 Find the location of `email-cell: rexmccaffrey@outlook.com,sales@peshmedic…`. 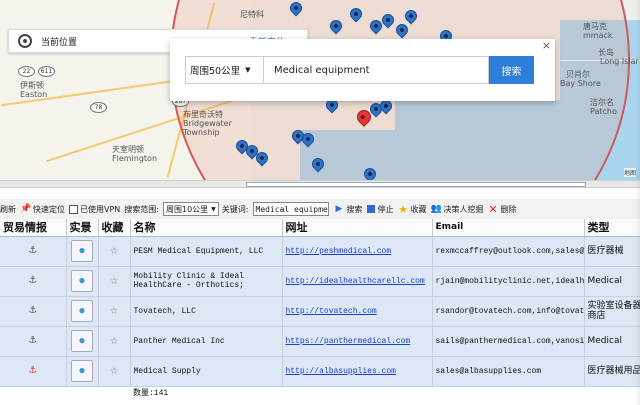

email-cell: rexmccaffrey@outlook.com,sales@peshmedic… is located at coordinates (508, 251).